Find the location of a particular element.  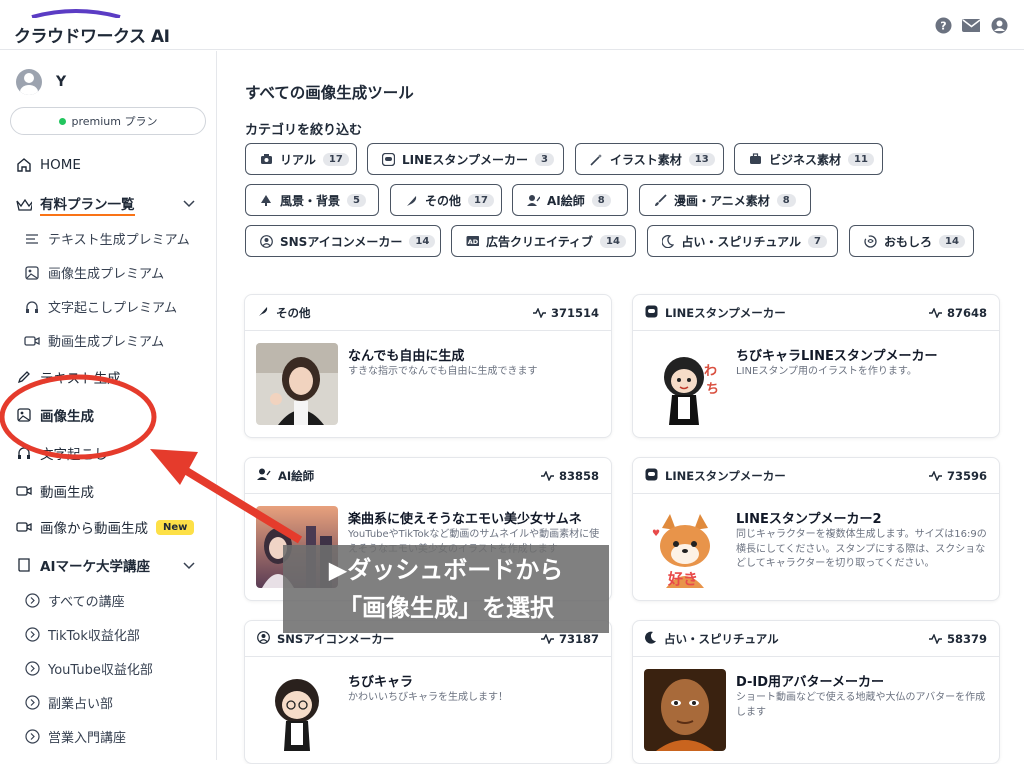

sidebar-item-home: HOME is located at coordinates (48, 165).